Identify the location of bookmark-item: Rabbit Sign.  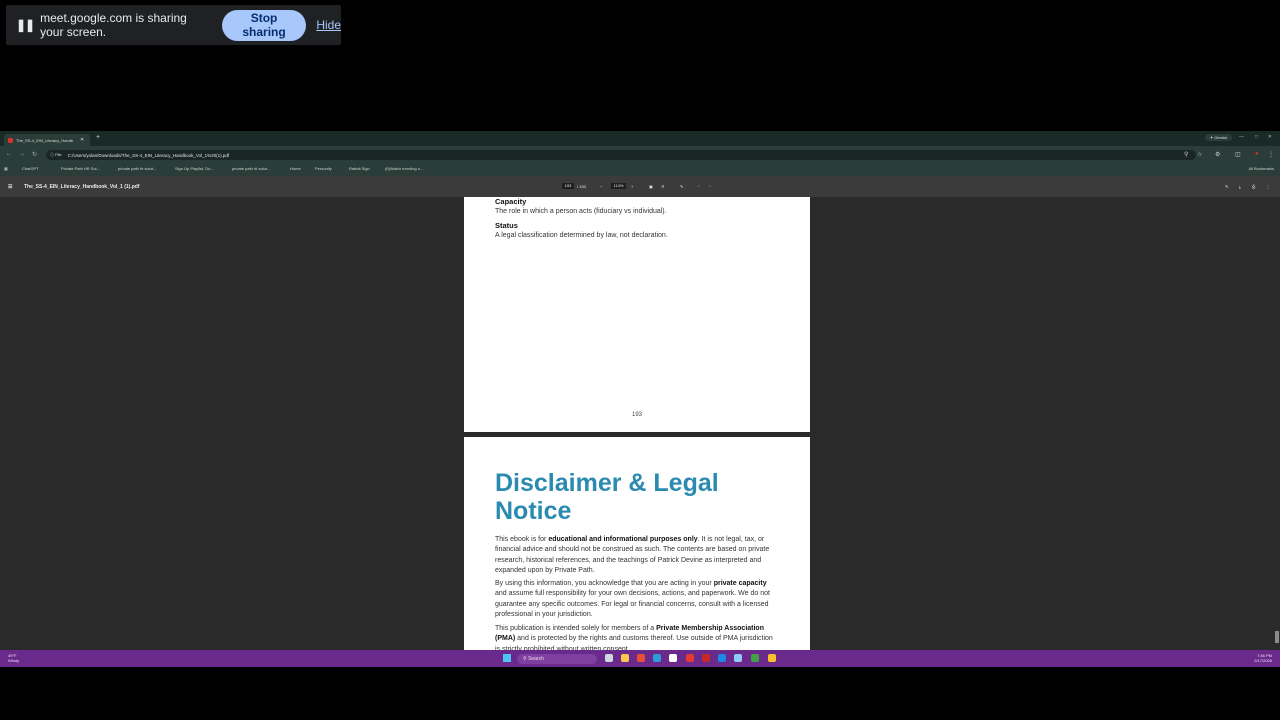
(359, 168).